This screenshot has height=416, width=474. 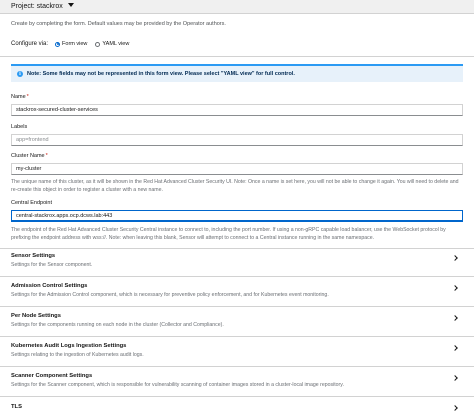 I want to click on labels-label: Labels, so click(x=19, y=127).